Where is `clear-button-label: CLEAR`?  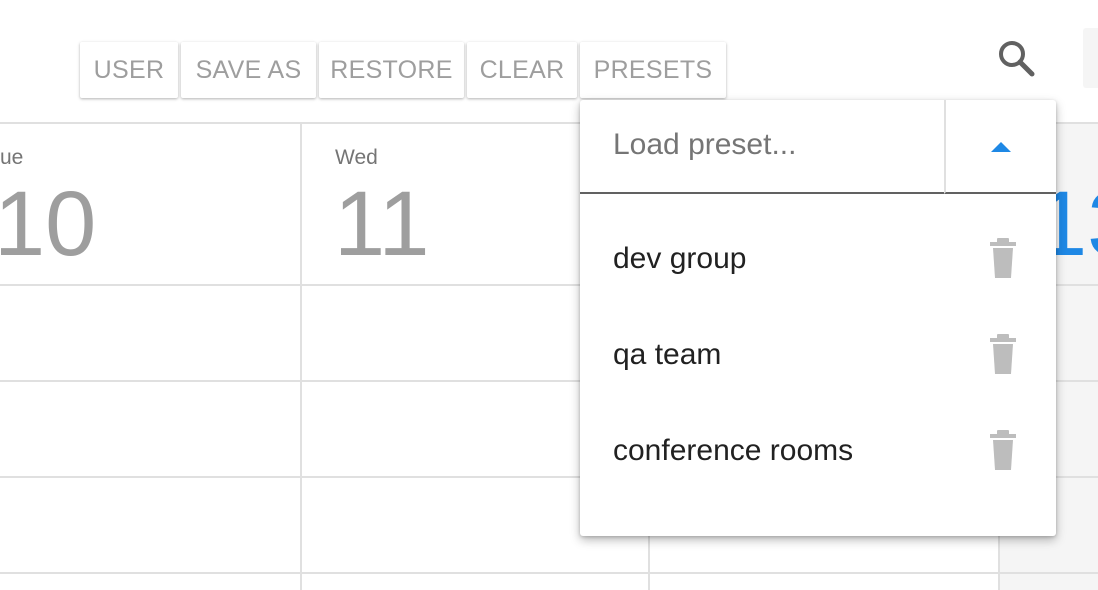 clear-button-label: CLEAR is located at coordinates (522, 69).